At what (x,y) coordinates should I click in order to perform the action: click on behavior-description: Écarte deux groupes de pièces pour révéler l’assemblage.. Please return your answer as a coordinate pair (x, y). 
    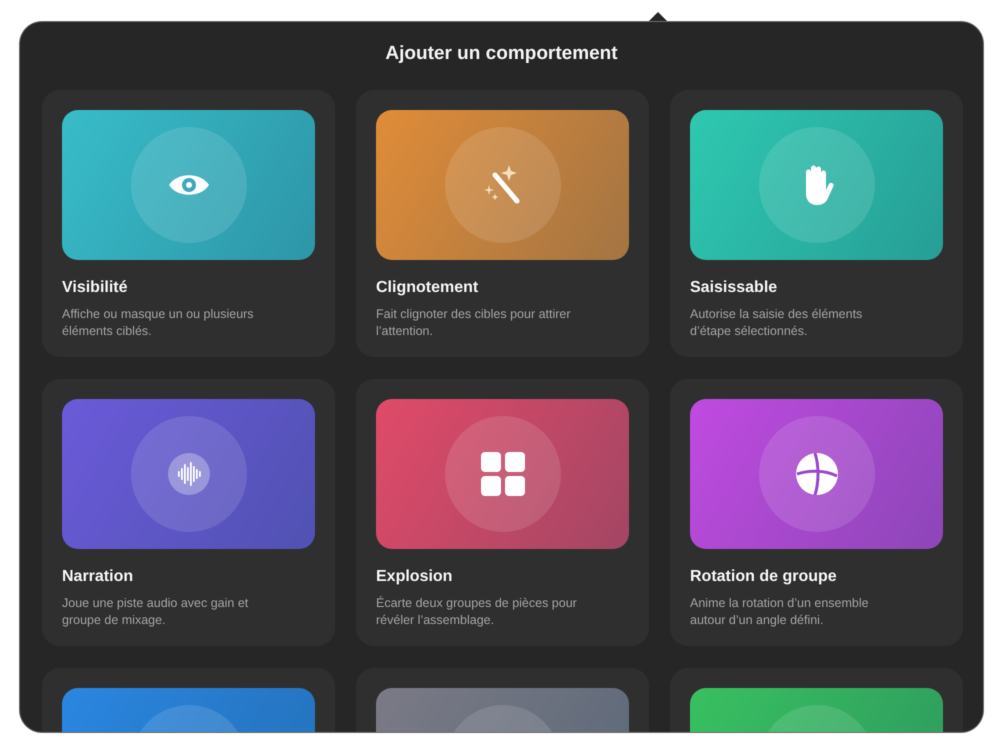
    Looking at the image, I should click on (477, 612).